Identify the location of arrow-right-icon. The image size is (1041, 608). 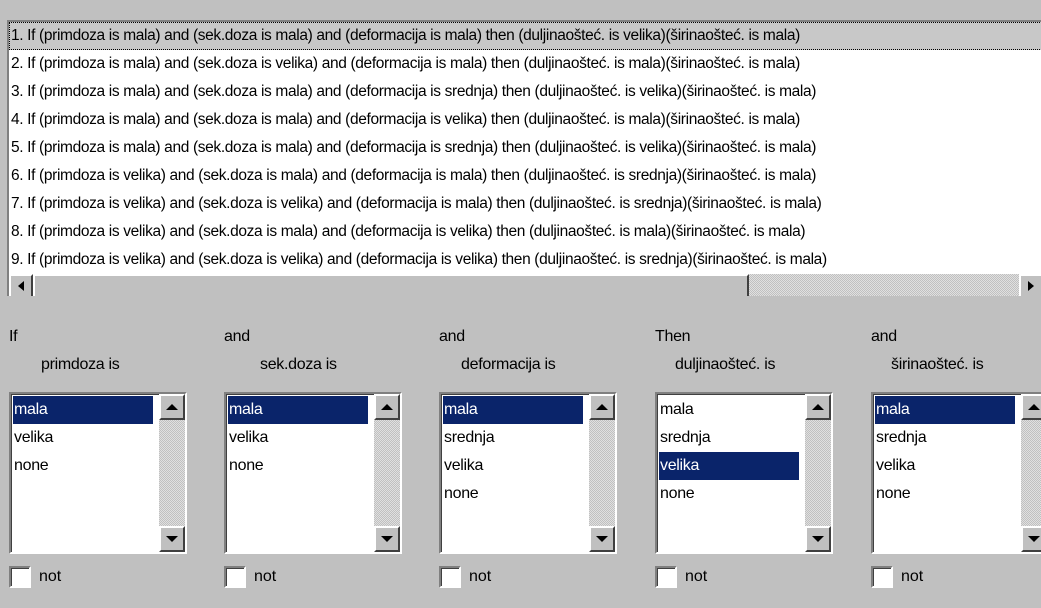
(1031, 286).